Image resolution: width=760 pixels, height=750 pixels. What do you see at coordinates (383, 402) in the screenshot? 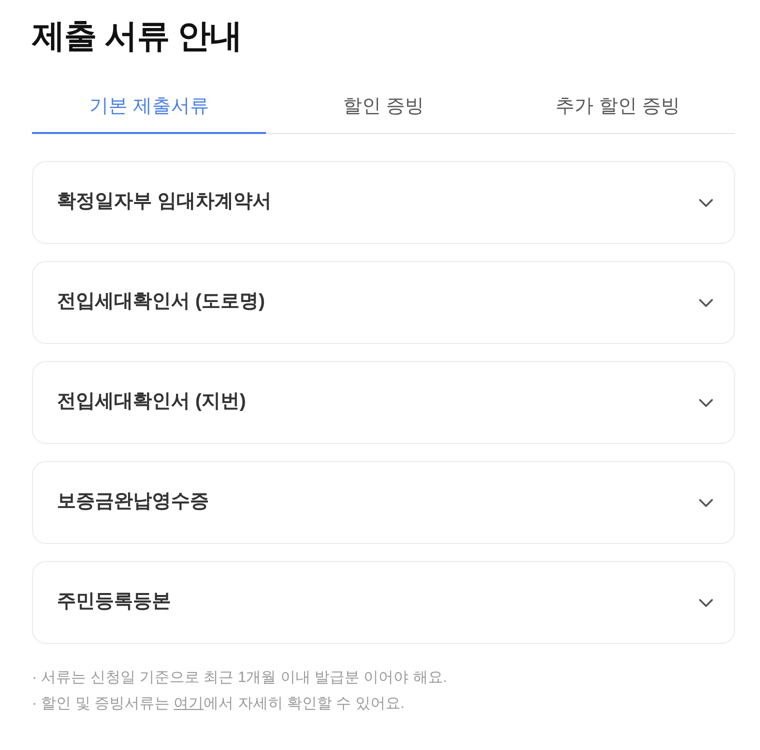
I see `document-accordion: 전입세대확인서 (지번)` at bounding box center [383, 402].